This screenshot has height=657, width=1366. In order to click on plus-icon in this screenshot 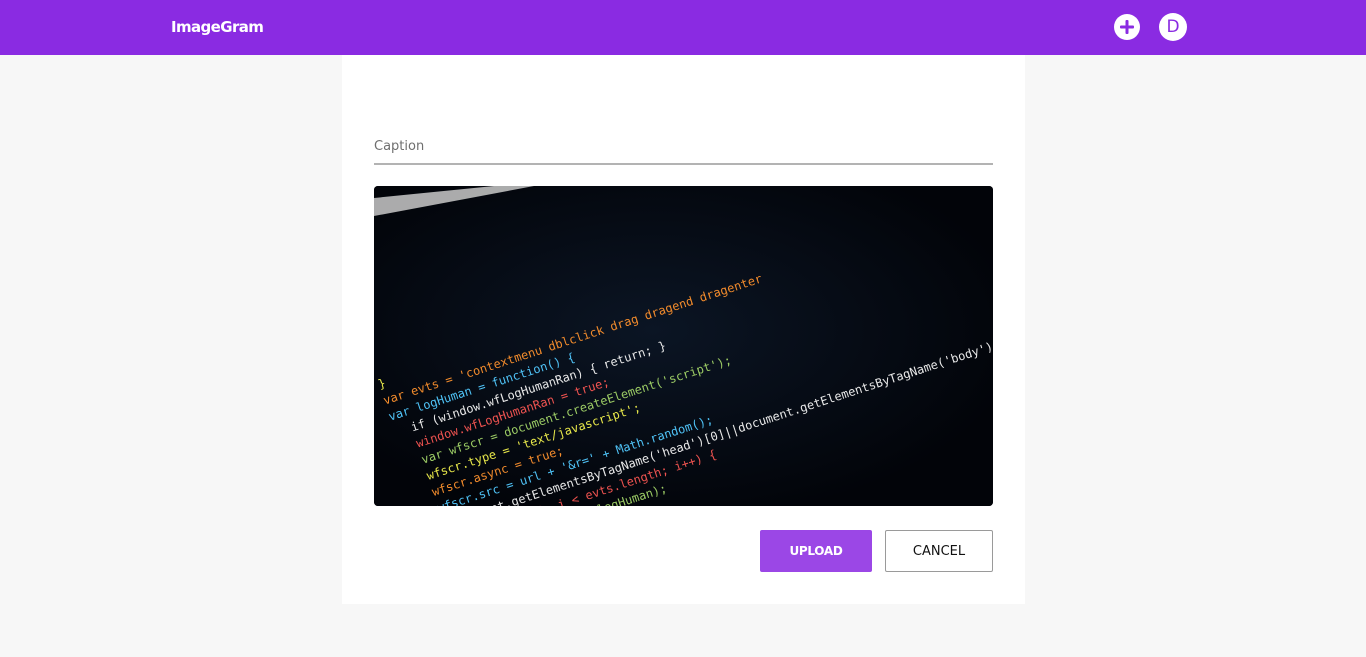, I will do `click(1127, 27)`.